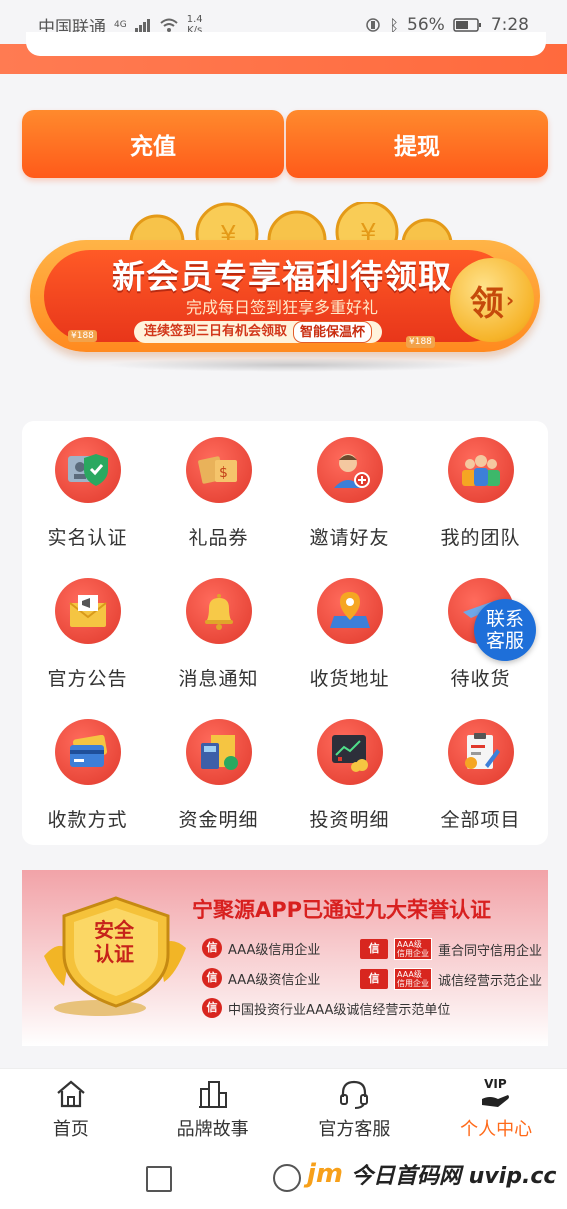 This screenshot has width=567, height=1209. What do you see at coordinates (480, 679) in the screenshot?
I see `grid-item-label: 待收货` at bounding box center [480, 679].